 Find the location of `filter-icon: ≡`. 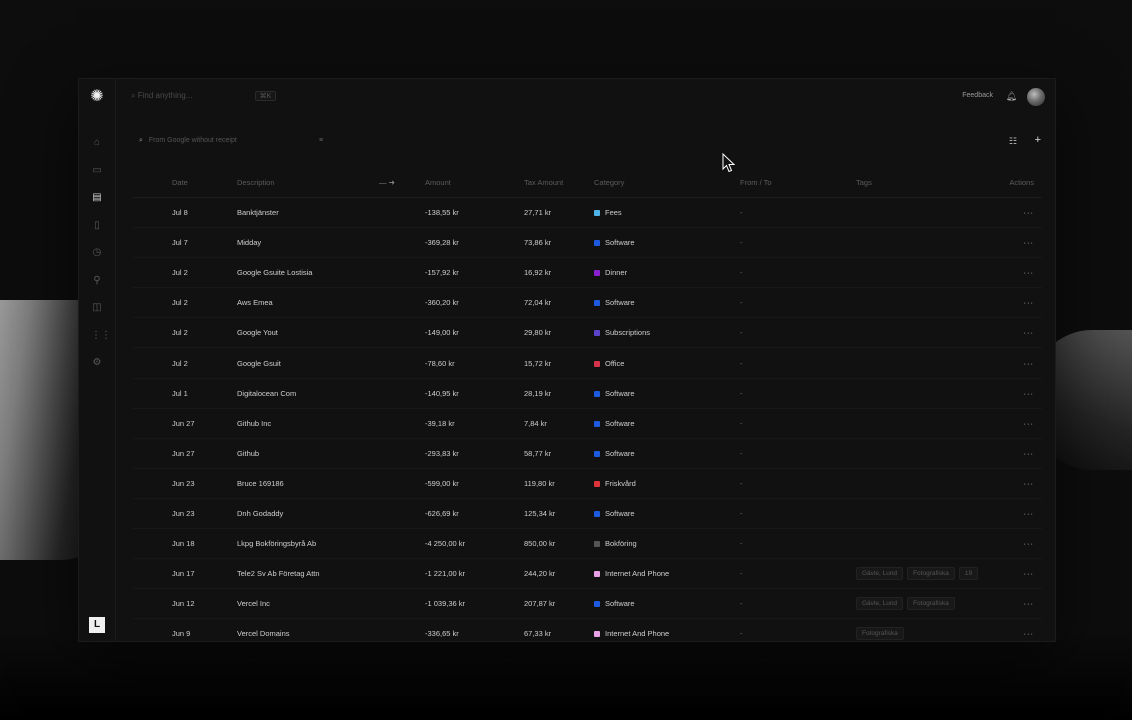

filter-icon: ≡ is located at coordinates (321, 140).